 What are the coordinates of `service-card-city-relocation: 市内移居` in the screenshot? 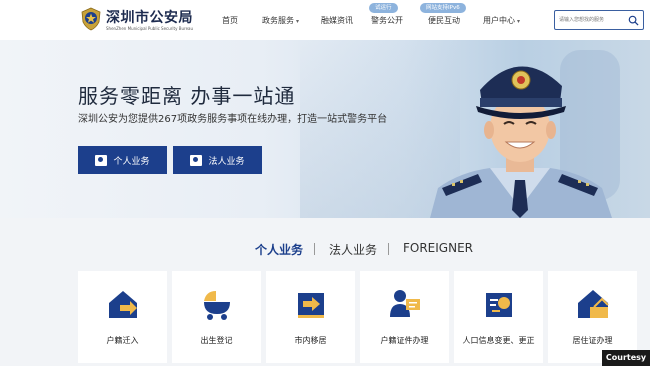 It's located at (310, 317).